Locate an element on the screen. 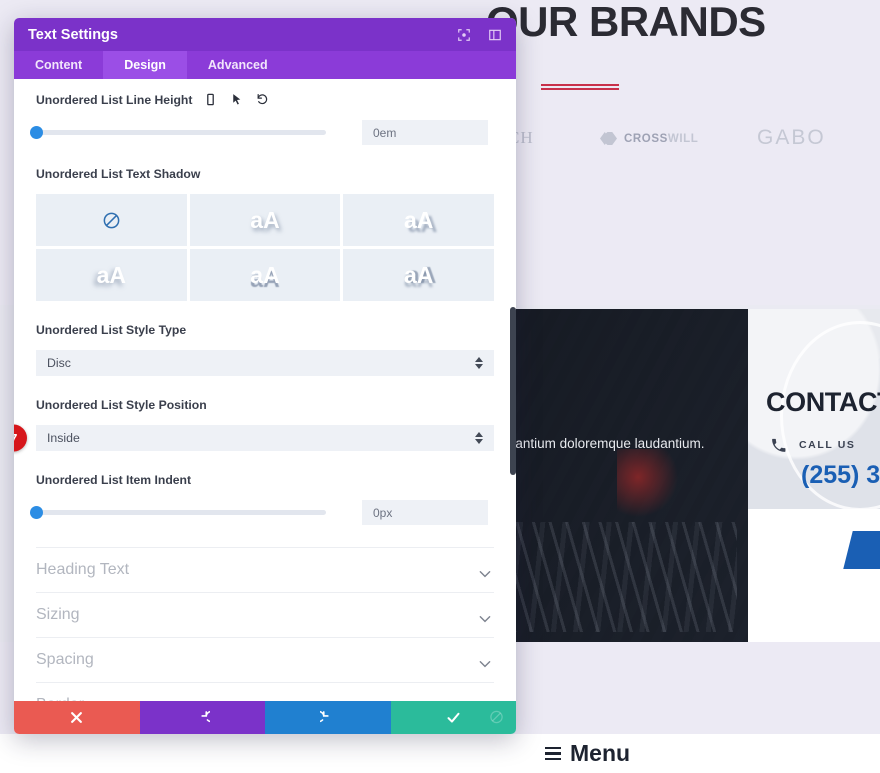 This screenshot has width=880, height=773. call-us-row: CALL US is located at coordinates (813, 446).